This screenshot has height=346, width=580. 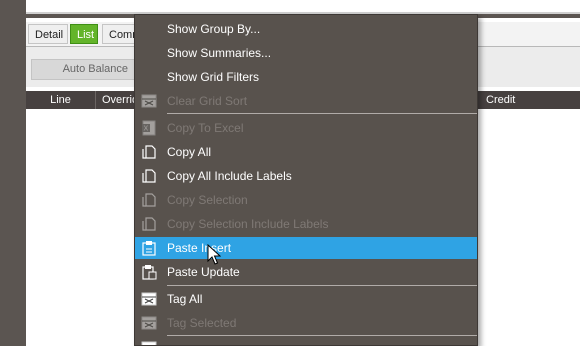 What do you see at coordinates (48, 34) in the screenshot?
I see `tab-detail: Detail` at bounding box center [48, 34].